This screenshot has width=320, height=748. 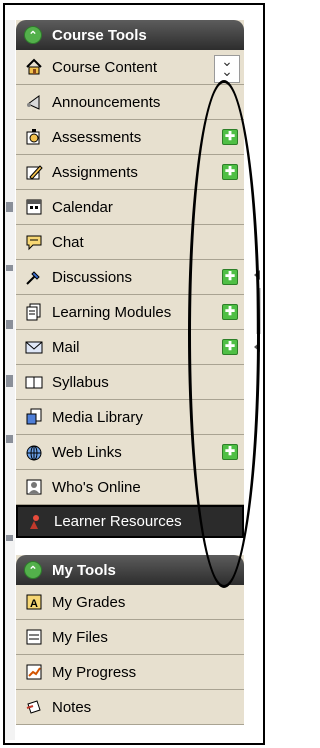 What do you see at coordinates (99, 35) in the screenshot?
I see `course-tools-title: Course Tools` at bounding box center [99, 35].